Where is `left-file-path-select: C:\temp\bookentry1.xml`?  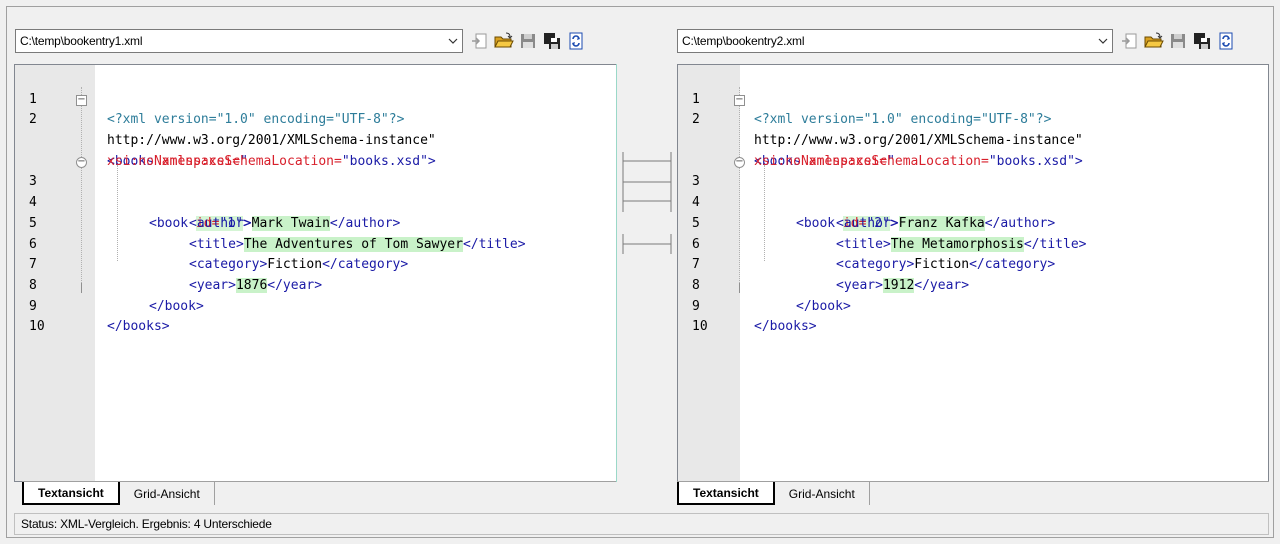 left-file-path-select: C:\temp\bookentry1.xml is located at coordinates (239, 41).